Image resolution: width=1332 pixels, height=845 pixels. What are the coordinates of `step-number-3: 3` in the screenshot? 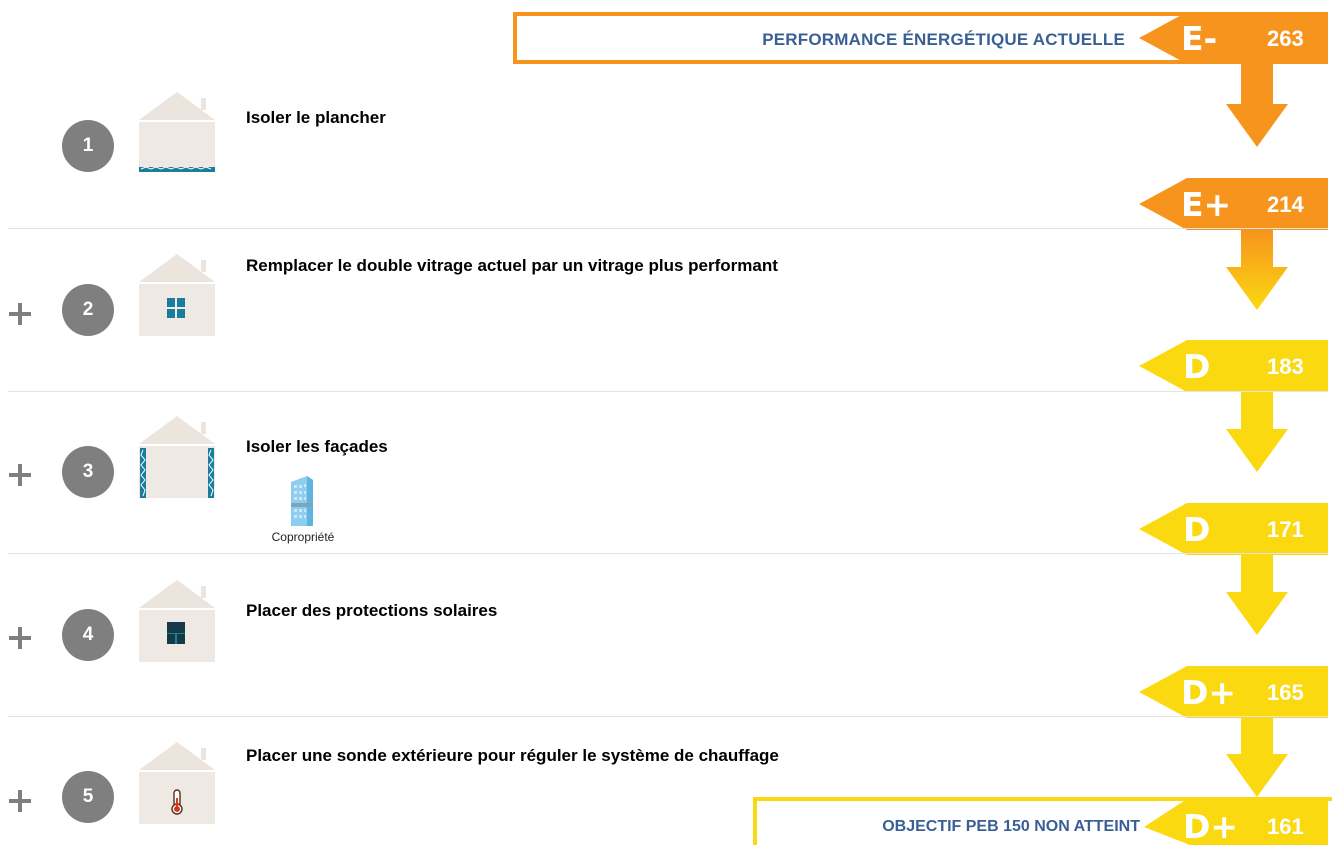 It's located at (88, 472).